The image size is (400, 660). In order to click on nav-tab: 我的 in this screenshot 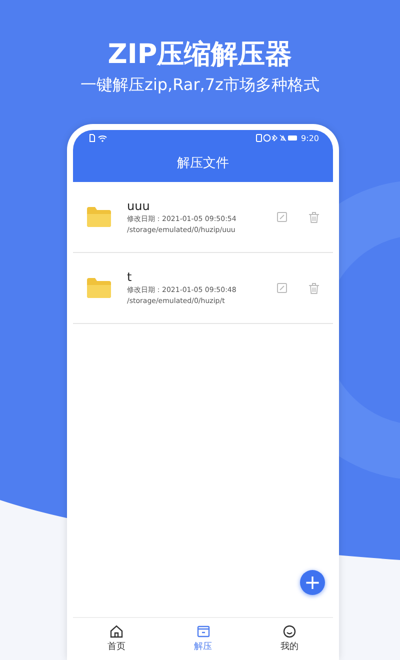, I will do `click(289, 639)`.